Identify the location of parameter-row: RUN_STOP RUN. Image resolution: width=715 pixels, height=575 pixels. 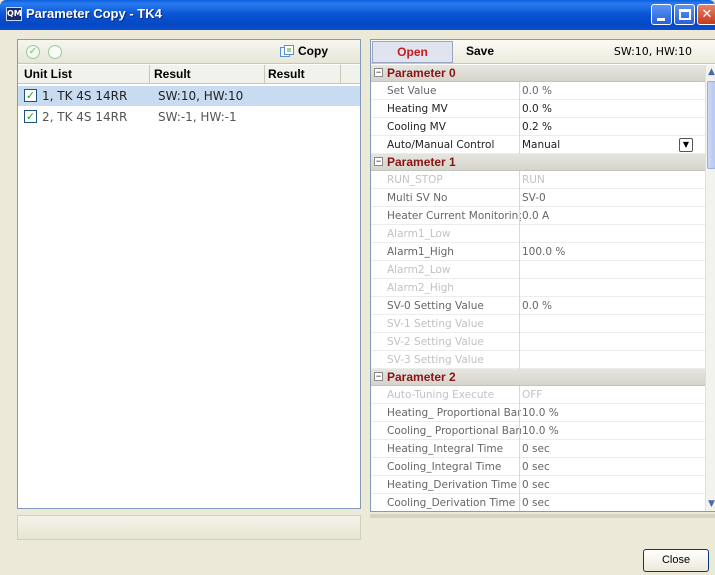
(538, 180).